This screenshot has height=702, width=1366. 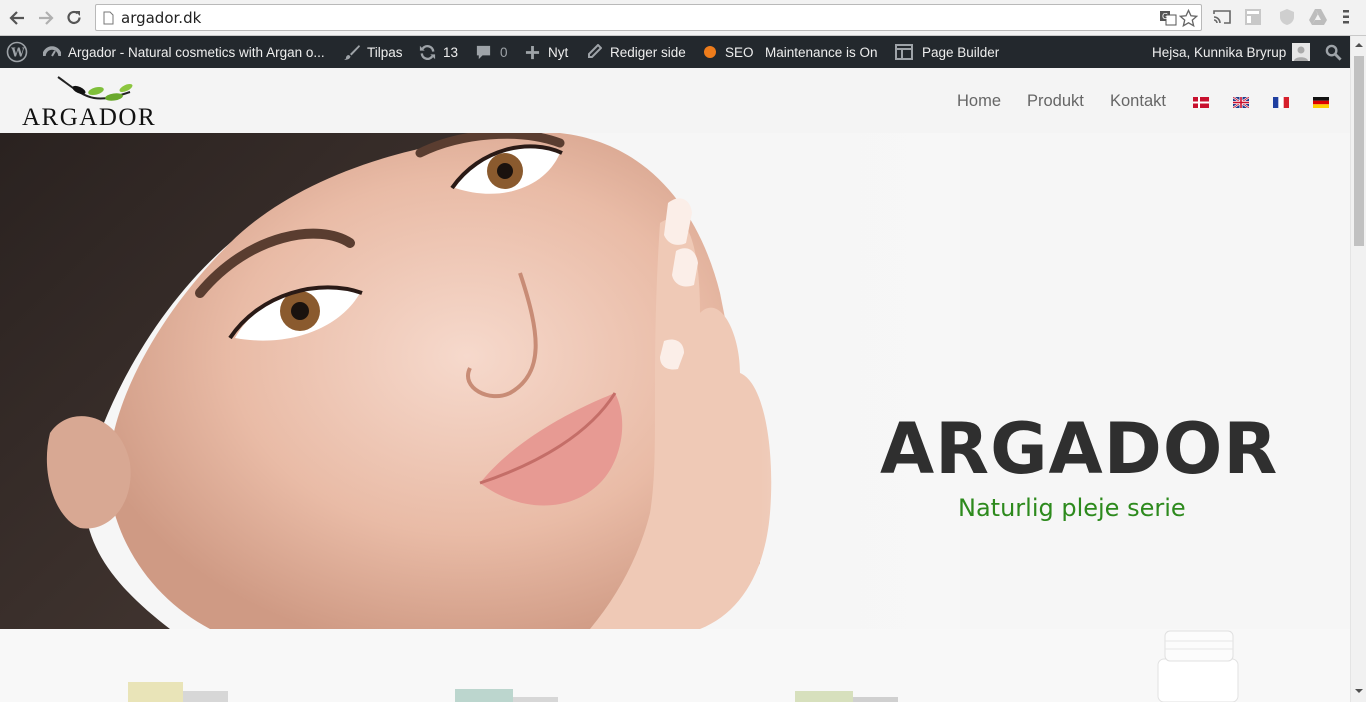 What do you see at coordinates (385, 52) in the screenshot?
I see `customize-label: Tilpas` at bounding box center [385, 52].